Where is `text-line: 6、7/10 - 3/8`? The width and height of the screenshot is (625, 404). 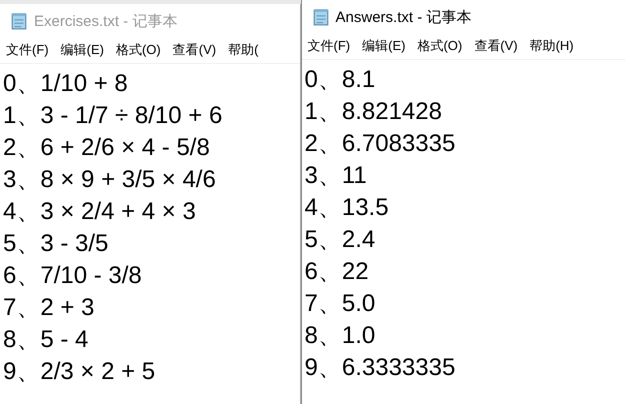
text-line: 6、7/10 - 3/8 is located at coordinates (73, 276).